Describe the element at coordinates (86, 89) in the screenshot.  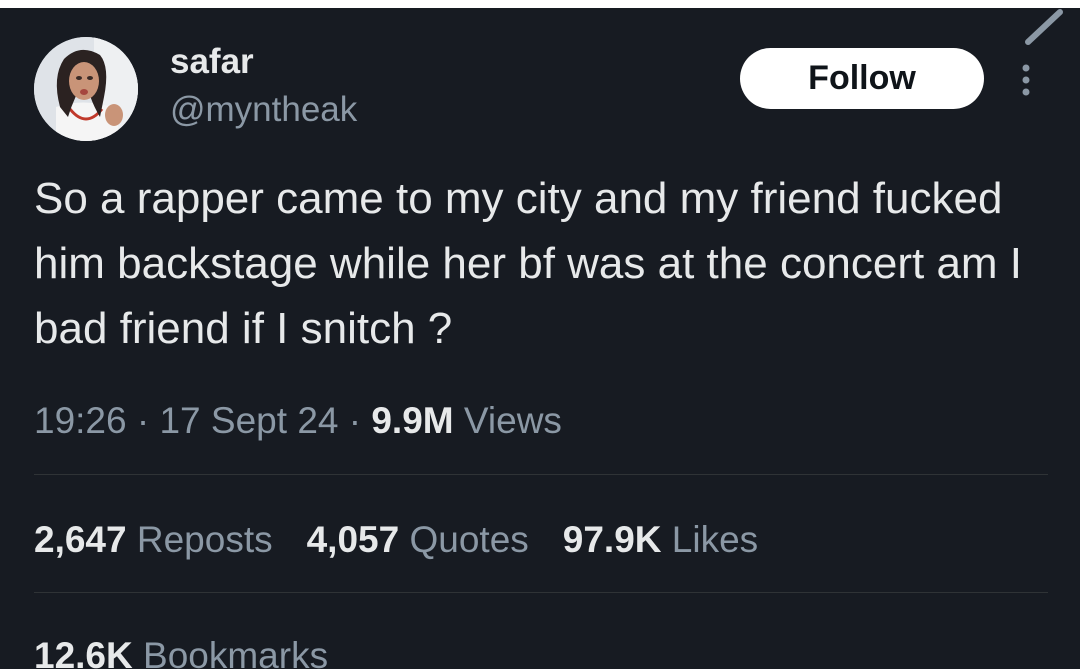
I see `avatar` at that location.